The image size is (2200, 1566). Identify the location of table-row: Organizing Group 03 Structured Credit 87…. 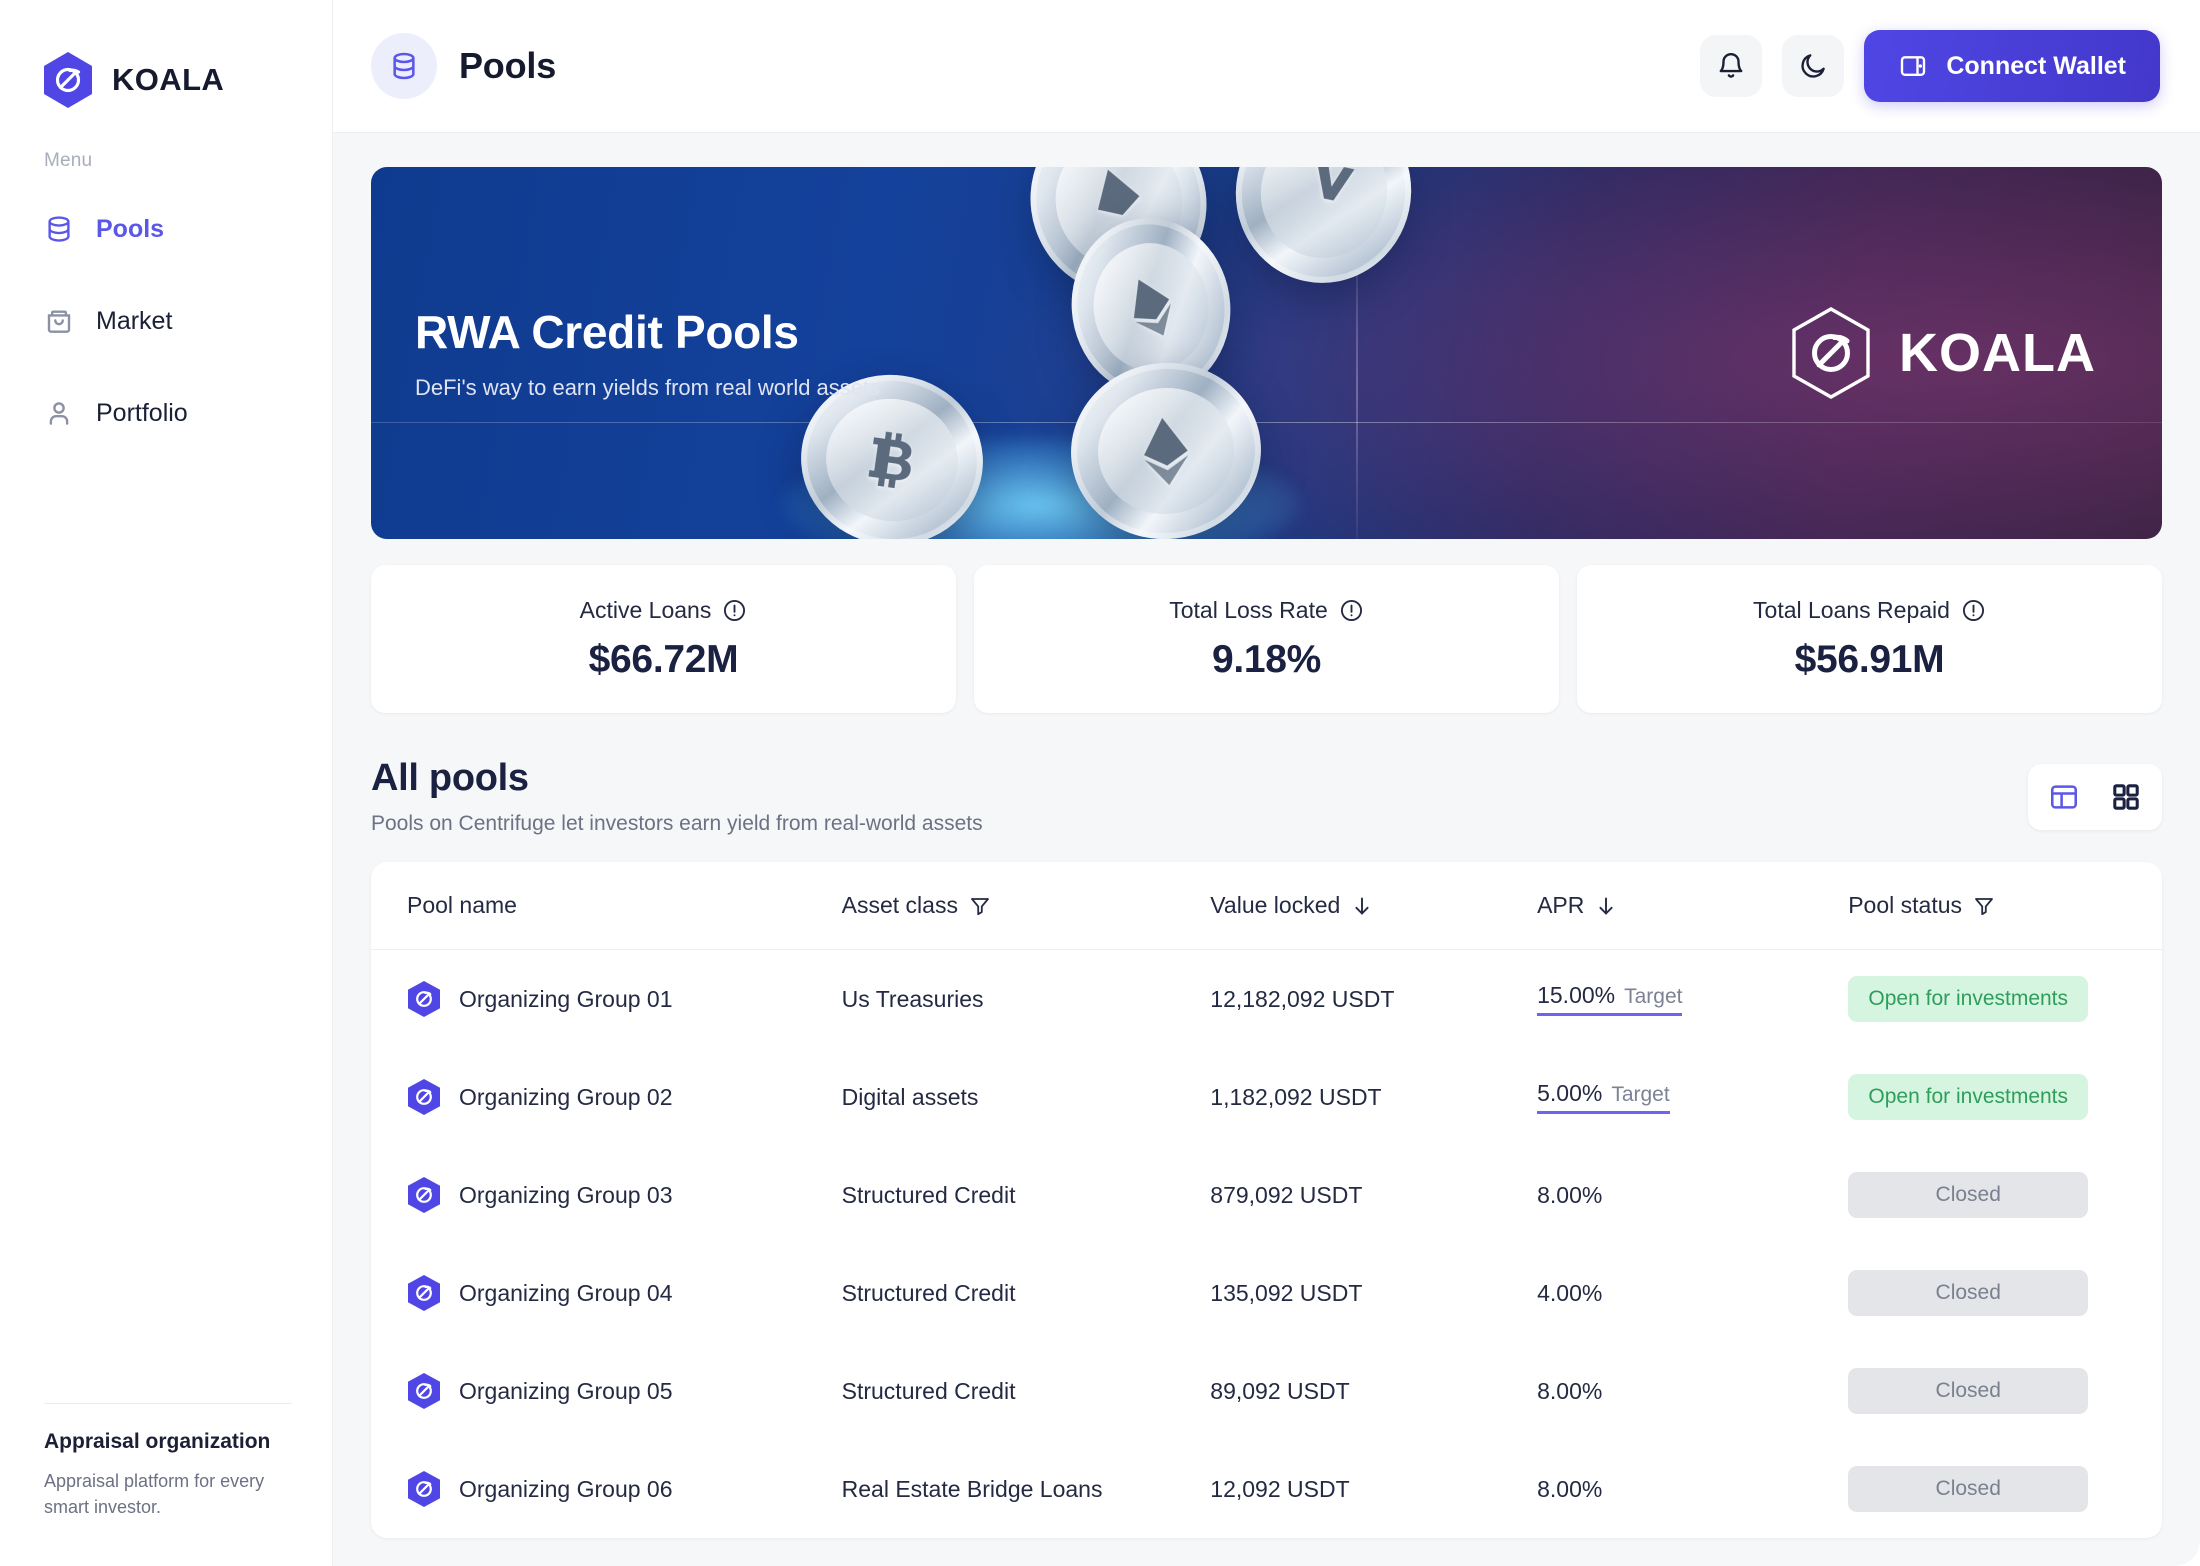
(1266, 1195).